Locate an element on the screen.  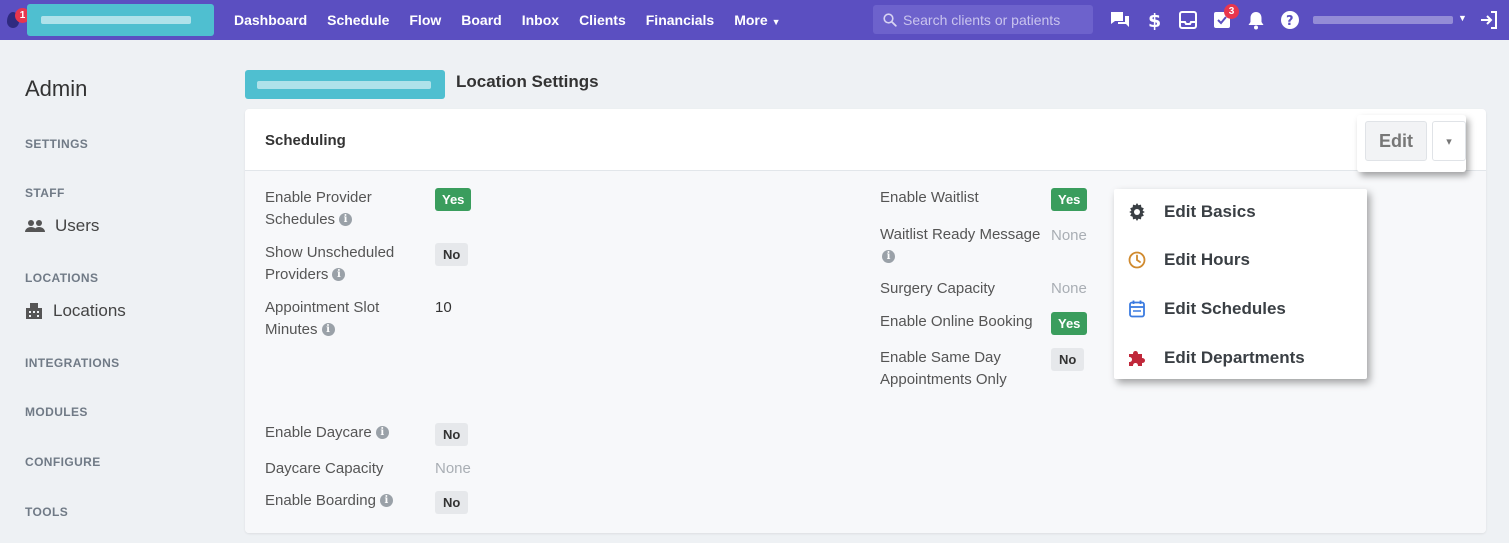
nav-flow: Flow is located at coordinates (425, 20).